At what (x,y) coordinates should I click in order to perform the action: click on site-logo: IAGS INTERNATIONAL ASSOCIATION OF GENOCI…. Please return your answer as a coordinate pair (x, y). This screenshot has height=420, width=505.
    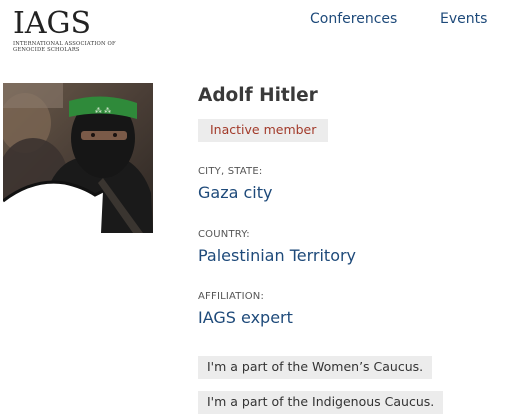
    Looking at the image, I should click on (64, 30).